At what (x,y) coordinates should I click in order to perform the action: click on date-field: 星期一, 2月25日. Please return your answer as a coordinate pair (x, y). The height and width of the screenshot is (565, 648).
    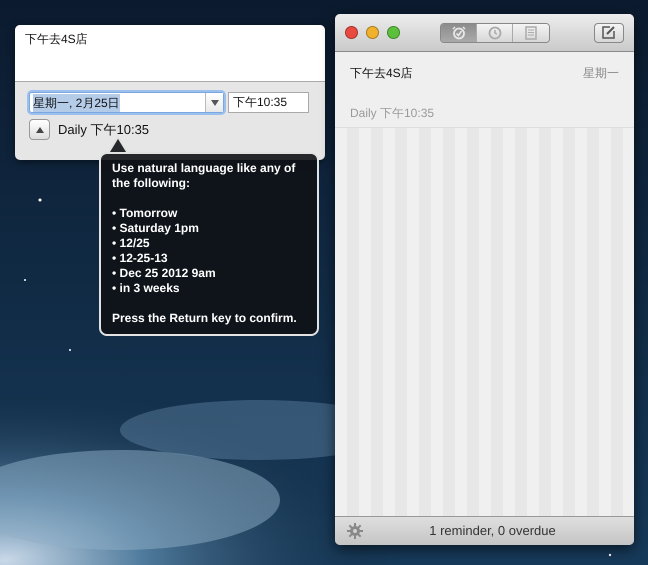
    Looking at the image, I should click on (126, 102).